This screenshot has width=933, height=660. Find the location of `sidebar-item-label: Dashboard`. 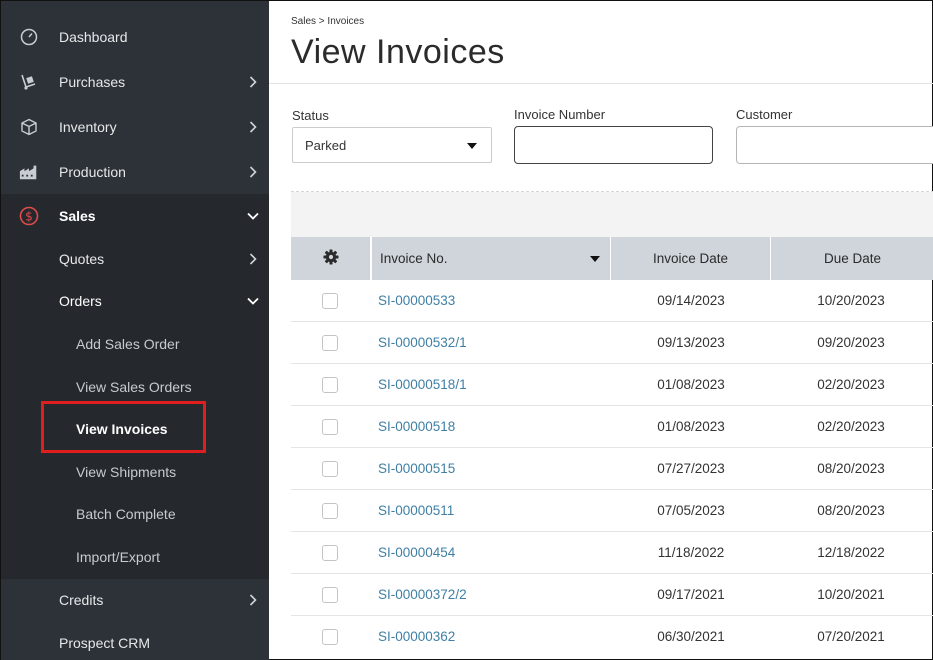

sidebar-item-label: Dashboard is located at coordinates (93, 37).